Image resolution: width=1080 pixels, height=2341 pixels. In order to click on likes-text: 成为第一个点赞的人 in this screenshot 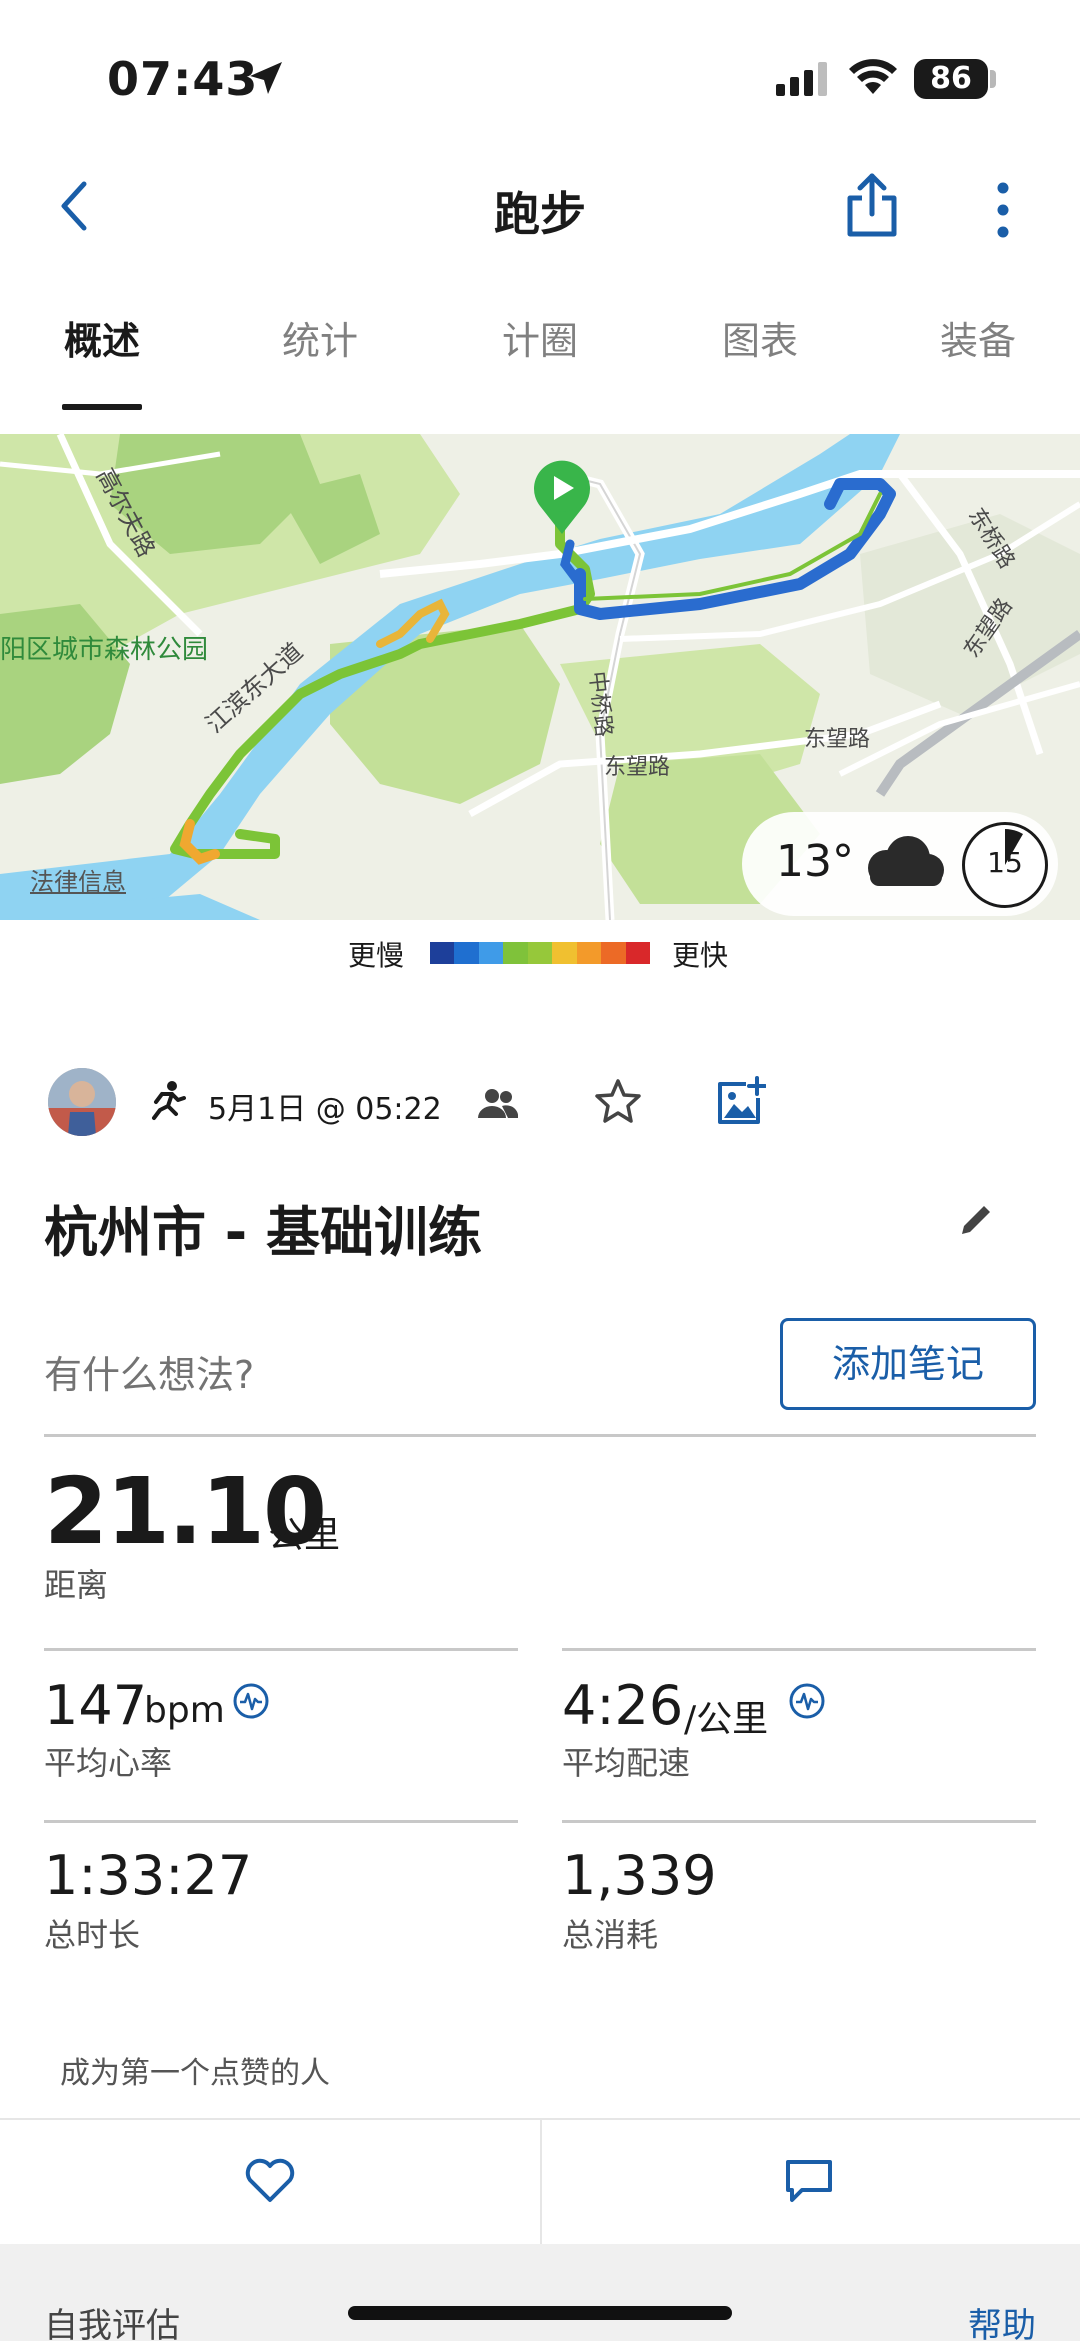, I will do `click(195, 2073)`.